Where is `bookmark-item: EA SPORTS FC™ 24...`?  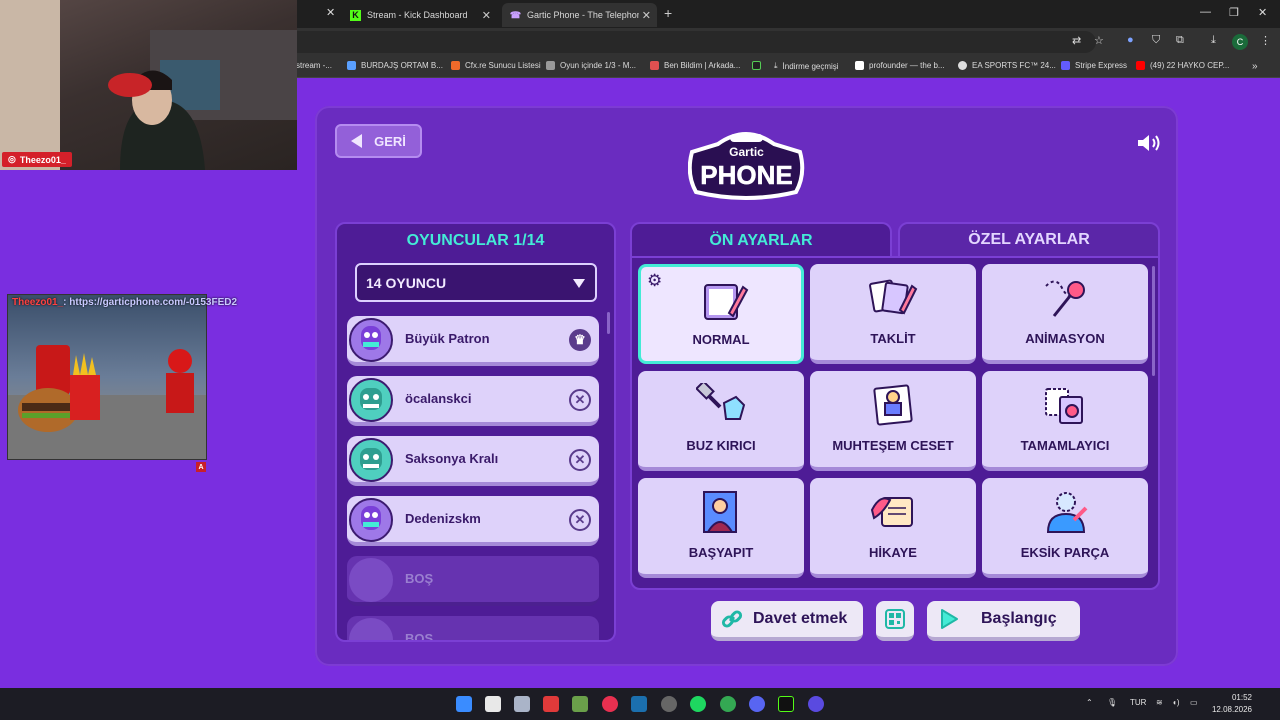
bookmark-item: EA SPORTS FC™ 24... is located at coordinates (1007, 65).